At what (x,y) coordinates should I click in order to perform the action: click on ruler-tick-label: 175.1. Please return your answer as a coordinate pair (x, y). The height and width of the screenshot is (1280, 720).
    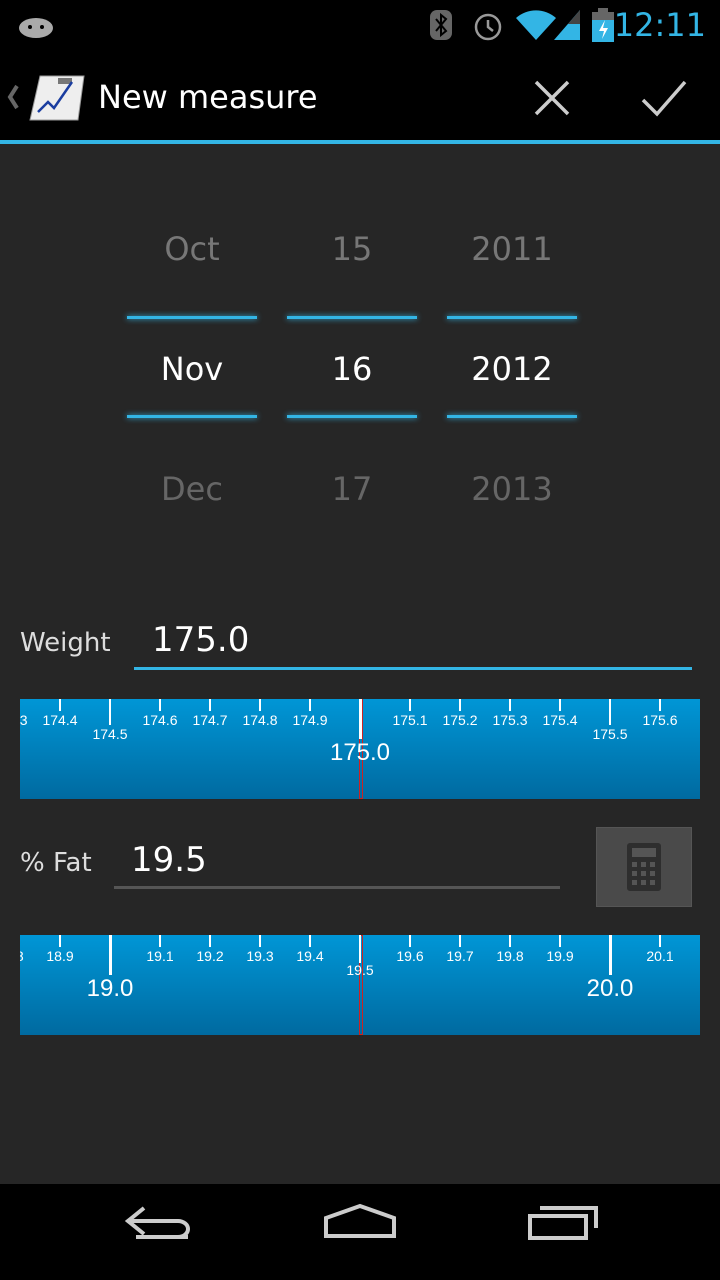
    Looking at the image, I should click on (410, 720).